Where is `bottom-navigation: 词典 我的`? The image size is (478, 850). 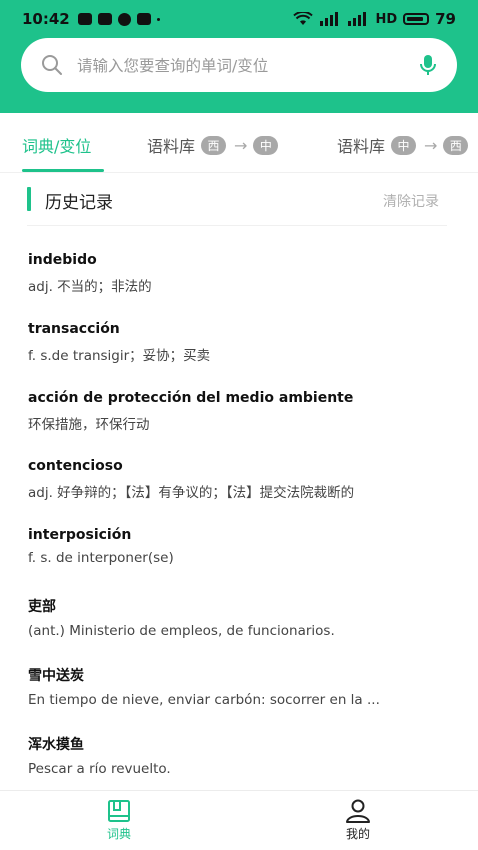 bottom-navigation: 词典 我的 is located at coordinates (239, 820).